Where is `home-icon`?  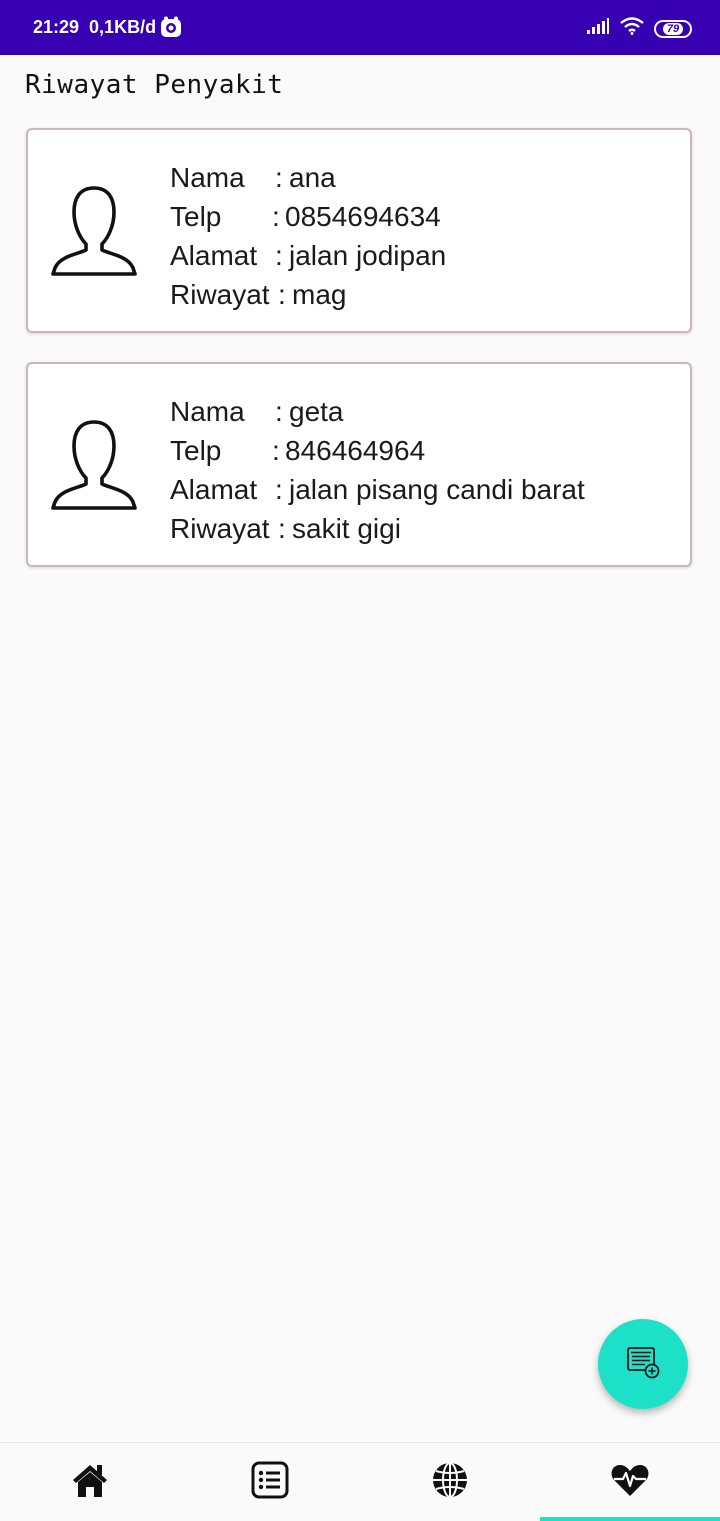
home-icon is located at coordinates (90, 1482).